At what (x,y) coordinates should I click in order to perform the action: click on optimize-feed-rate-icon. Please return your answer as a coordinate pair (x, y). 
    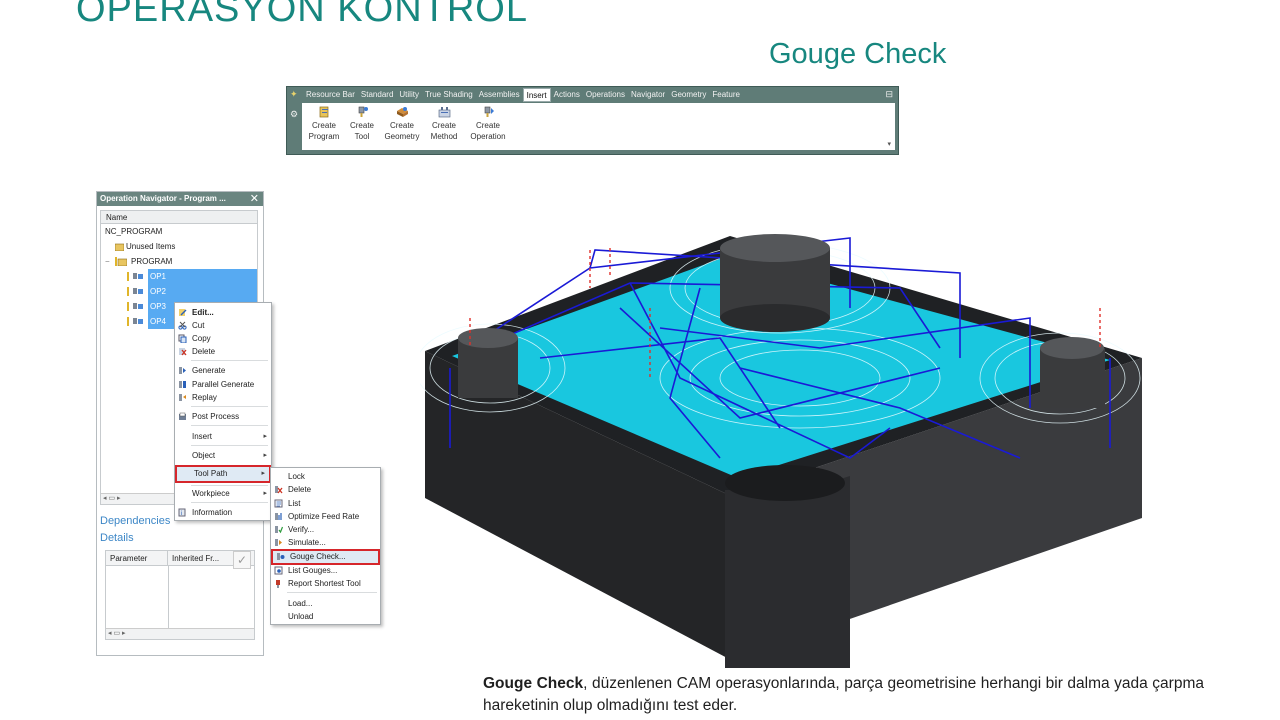
    Looking at the image, I should click on (278, 516).